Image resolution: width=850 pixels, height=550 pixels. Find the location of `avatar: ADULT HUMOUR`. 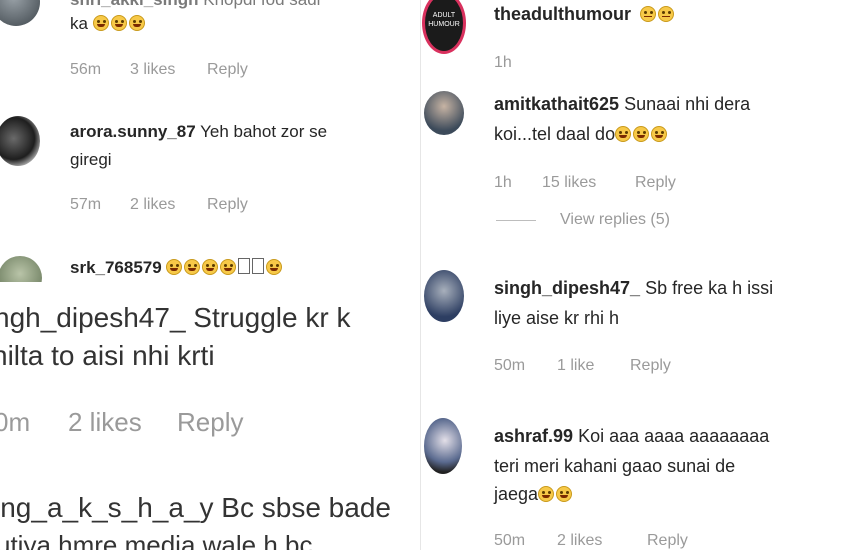

avatar: ADULT HUMOUR is located at coordinates (444, 27).